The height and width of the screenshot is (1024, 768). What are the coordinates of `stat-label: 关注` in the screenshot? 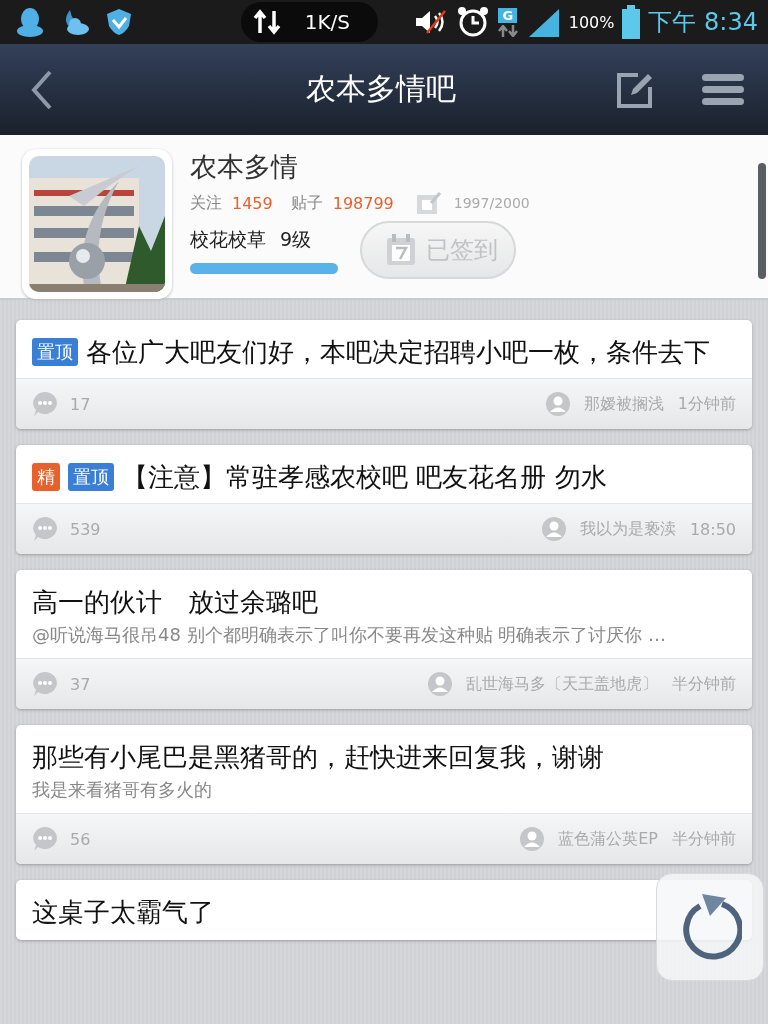 It's located at (206, 203).